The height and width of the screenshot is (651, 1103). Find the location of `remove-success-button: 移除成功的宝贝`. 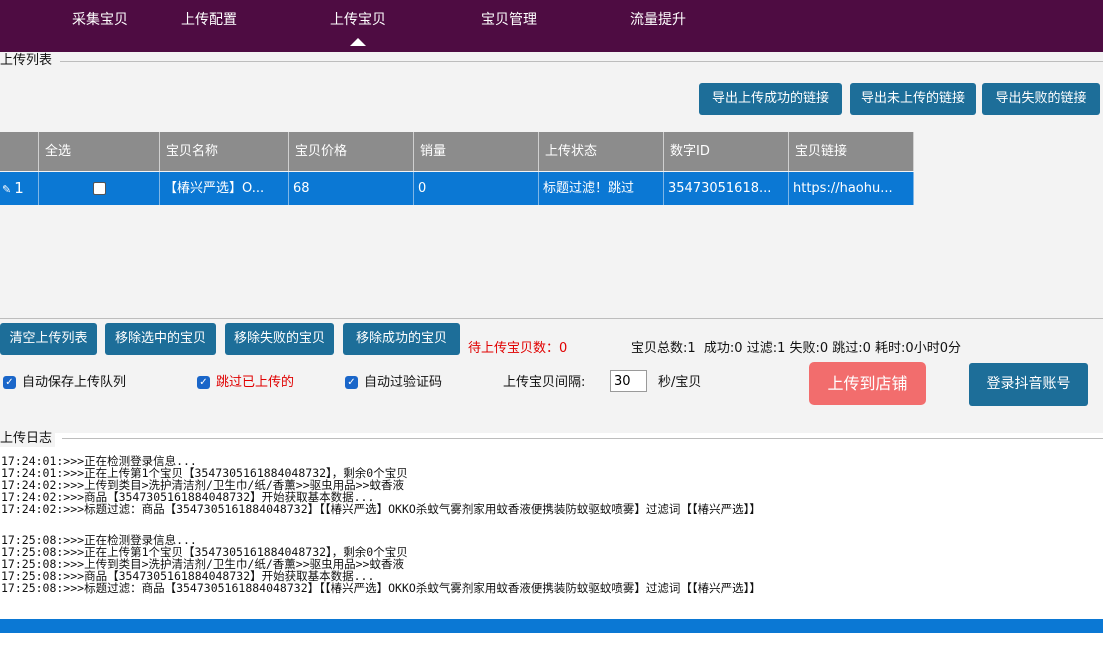

remove-success-button: 移除成功的宝贝 is located at coordinates (401, 339).